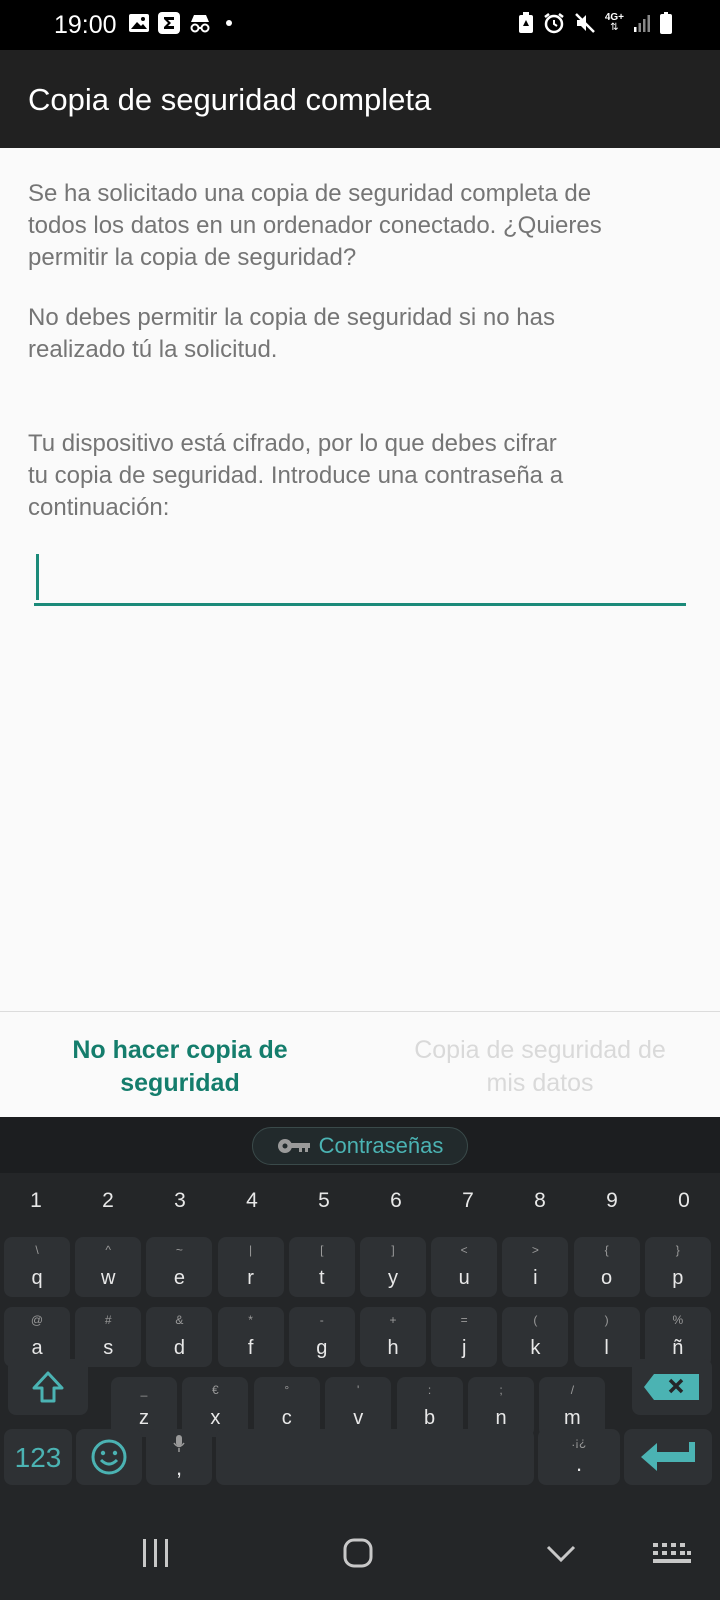 This screenshot has height=1600, width=720. I want to click on enter-icon, so click(668, 1456).